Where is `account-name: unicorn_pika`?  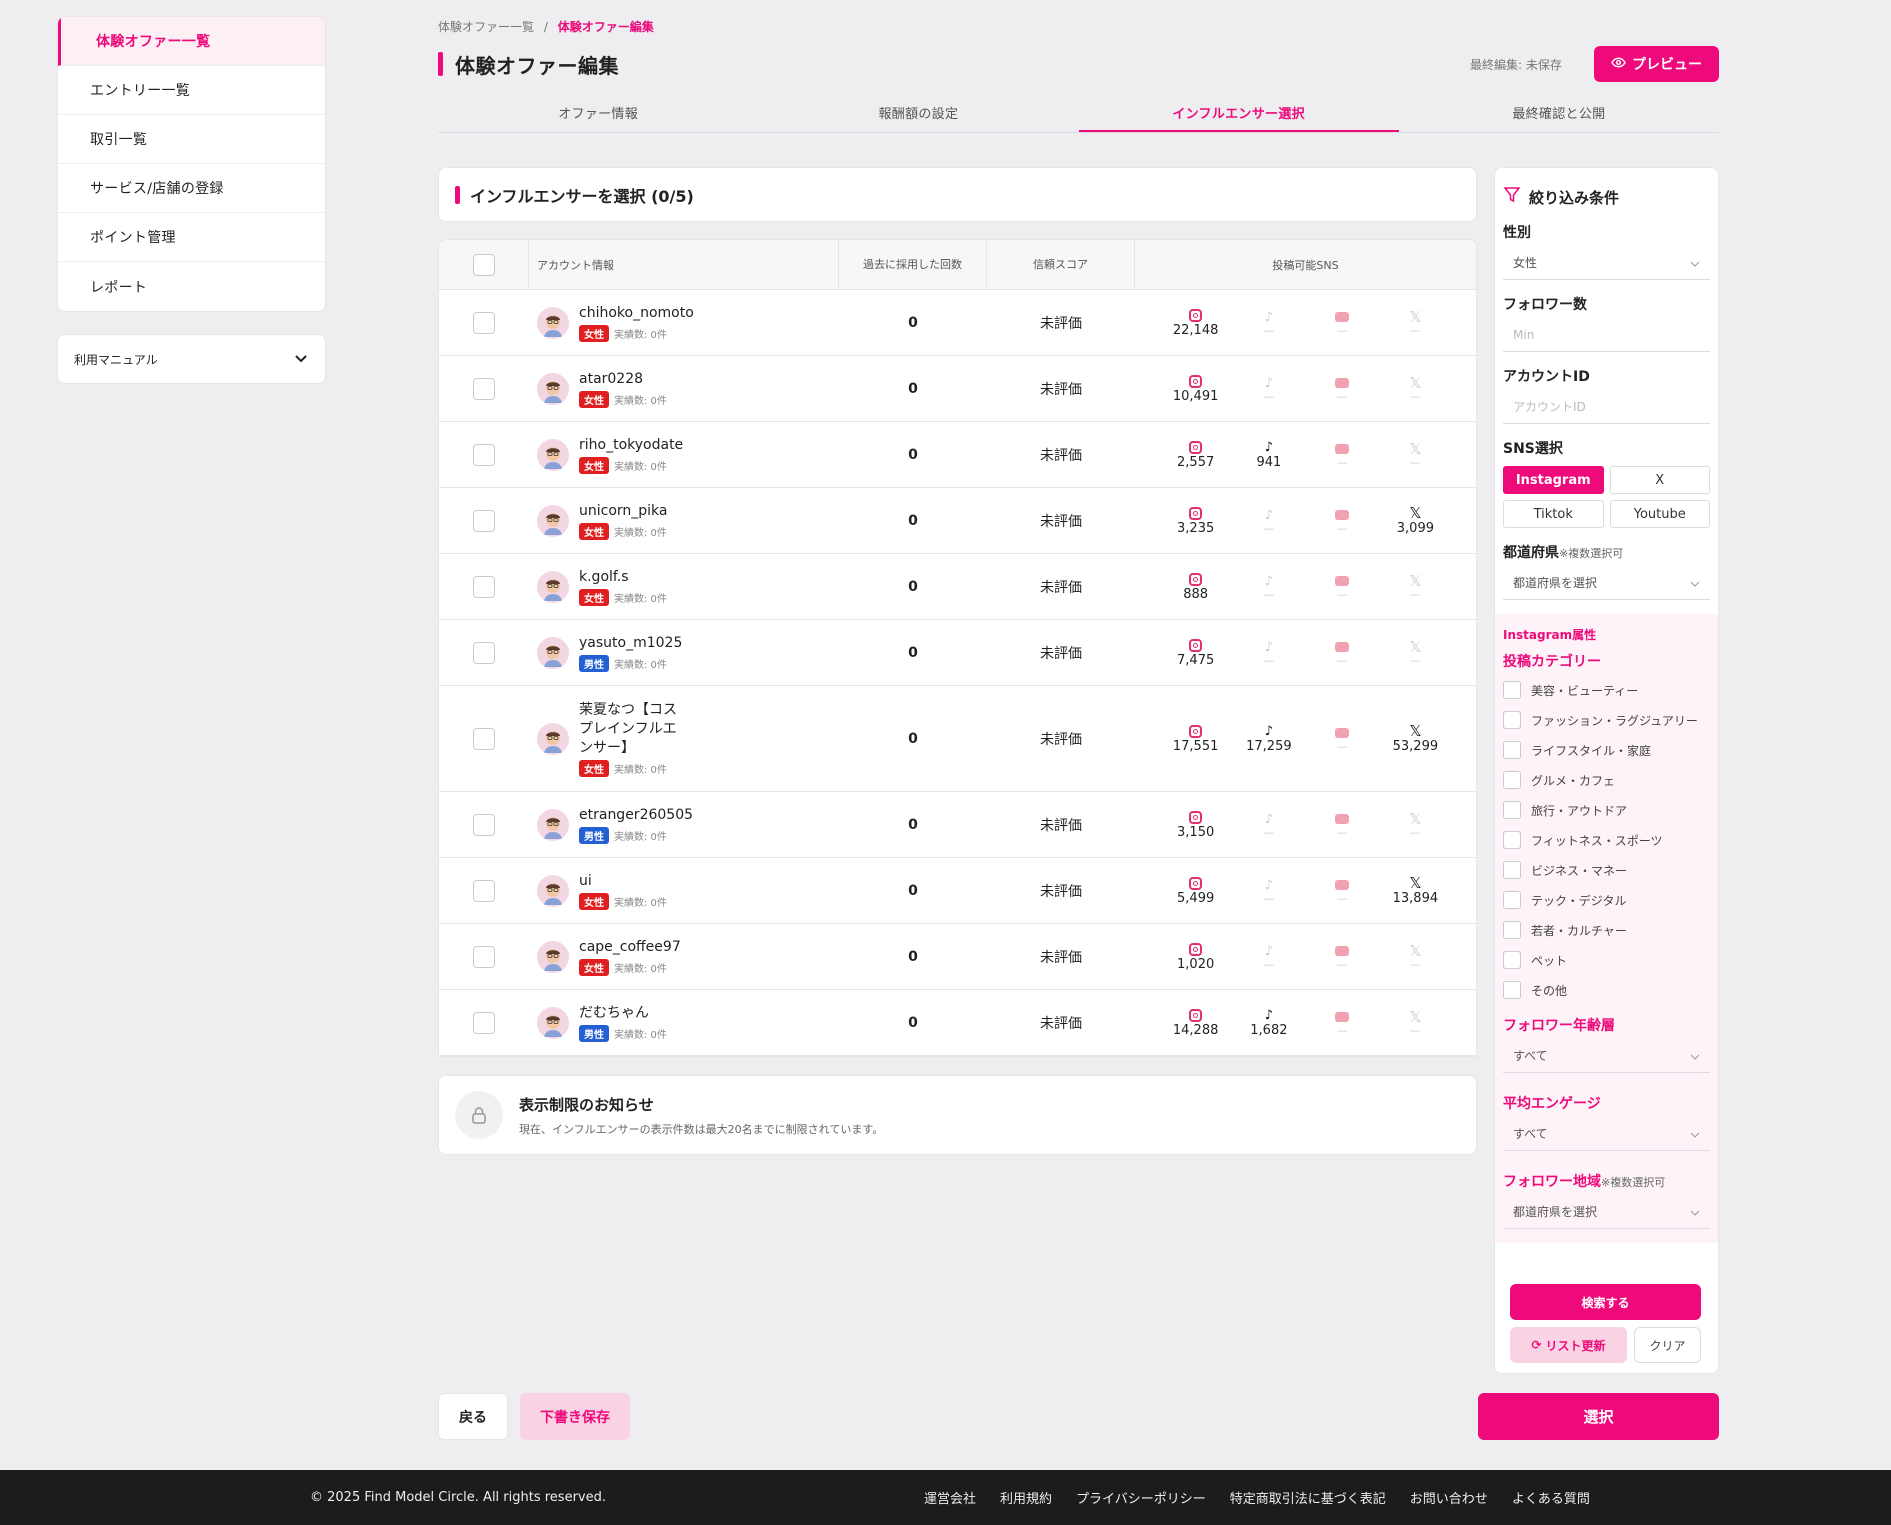
account-name: unicorn_pika is located at coordinates (623, 511).